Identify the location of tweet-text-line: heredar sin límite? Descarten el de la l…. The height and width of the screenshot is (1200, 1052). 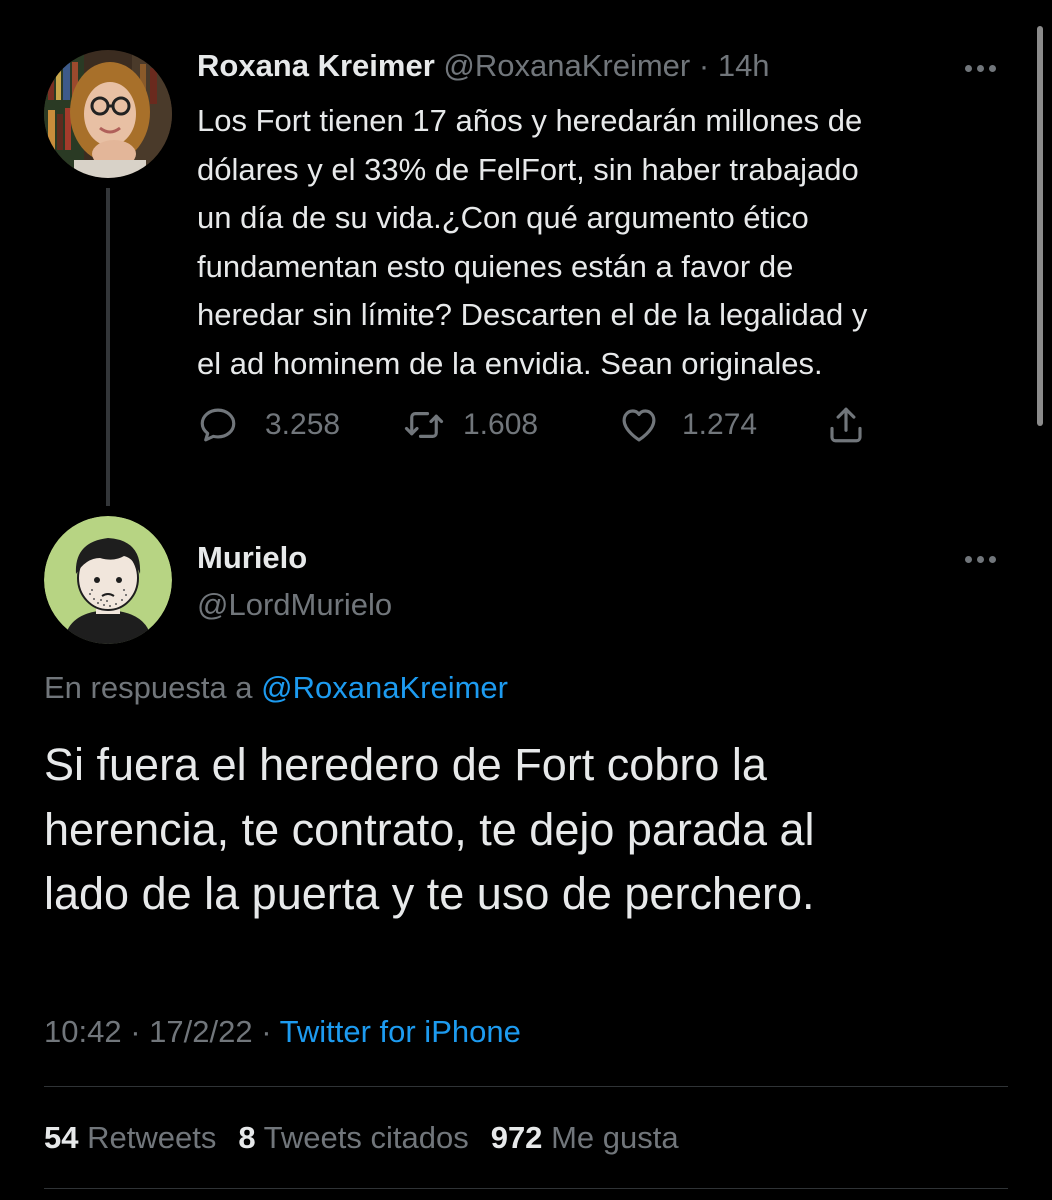
(532, 314).